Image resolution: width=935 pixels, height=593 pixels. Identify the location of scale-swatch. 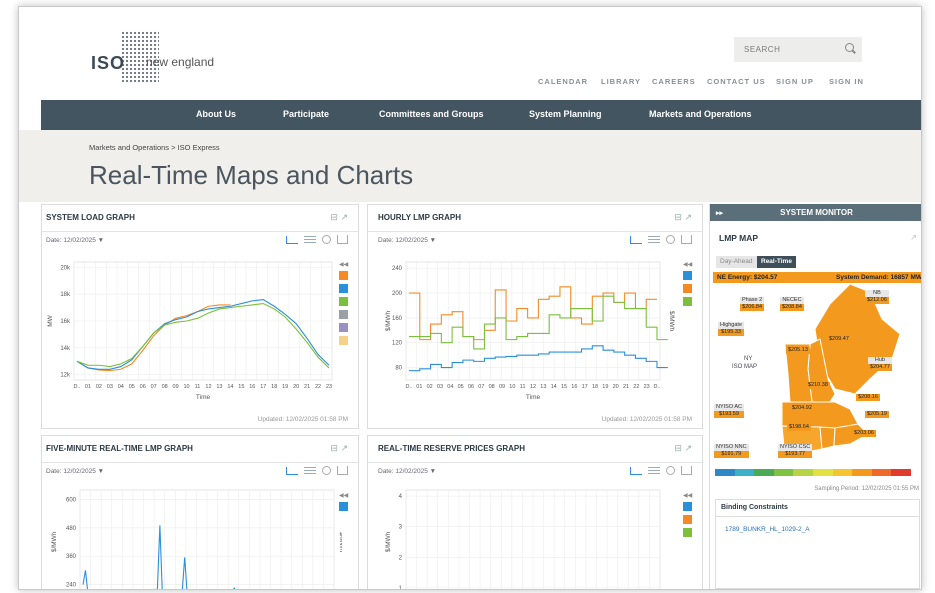
(744, 472).